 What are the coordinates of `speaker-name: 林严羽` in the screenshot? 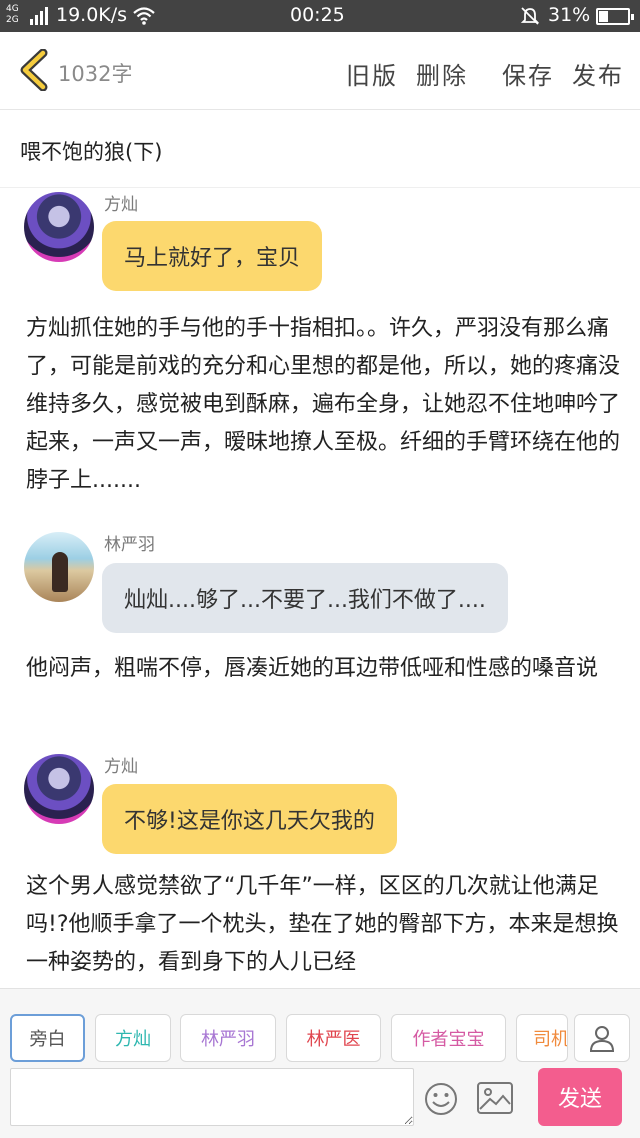 It's located at (129, 545).